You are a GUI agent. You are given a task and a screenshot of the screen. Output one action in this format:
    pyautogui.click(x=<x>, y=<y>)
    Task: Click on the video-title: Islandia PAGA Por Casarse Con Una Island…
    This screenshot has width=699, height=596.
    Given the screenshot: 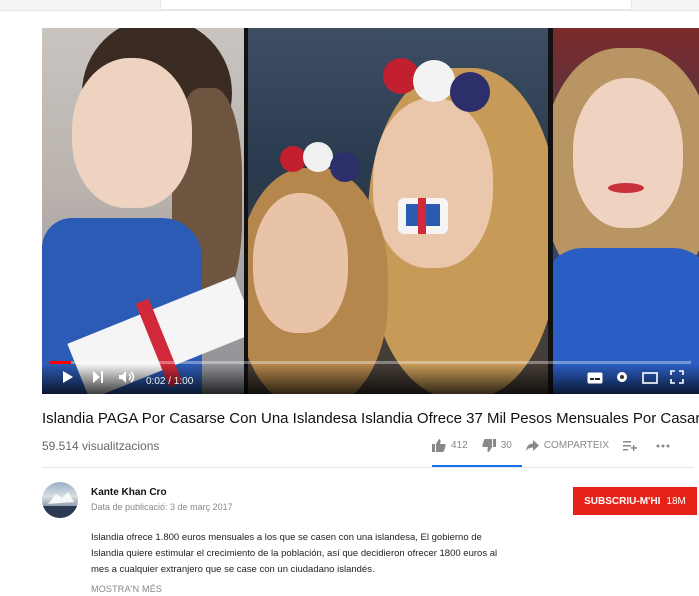 What is the action you would take?
    pyautogui.click(x=370, y=418)
    